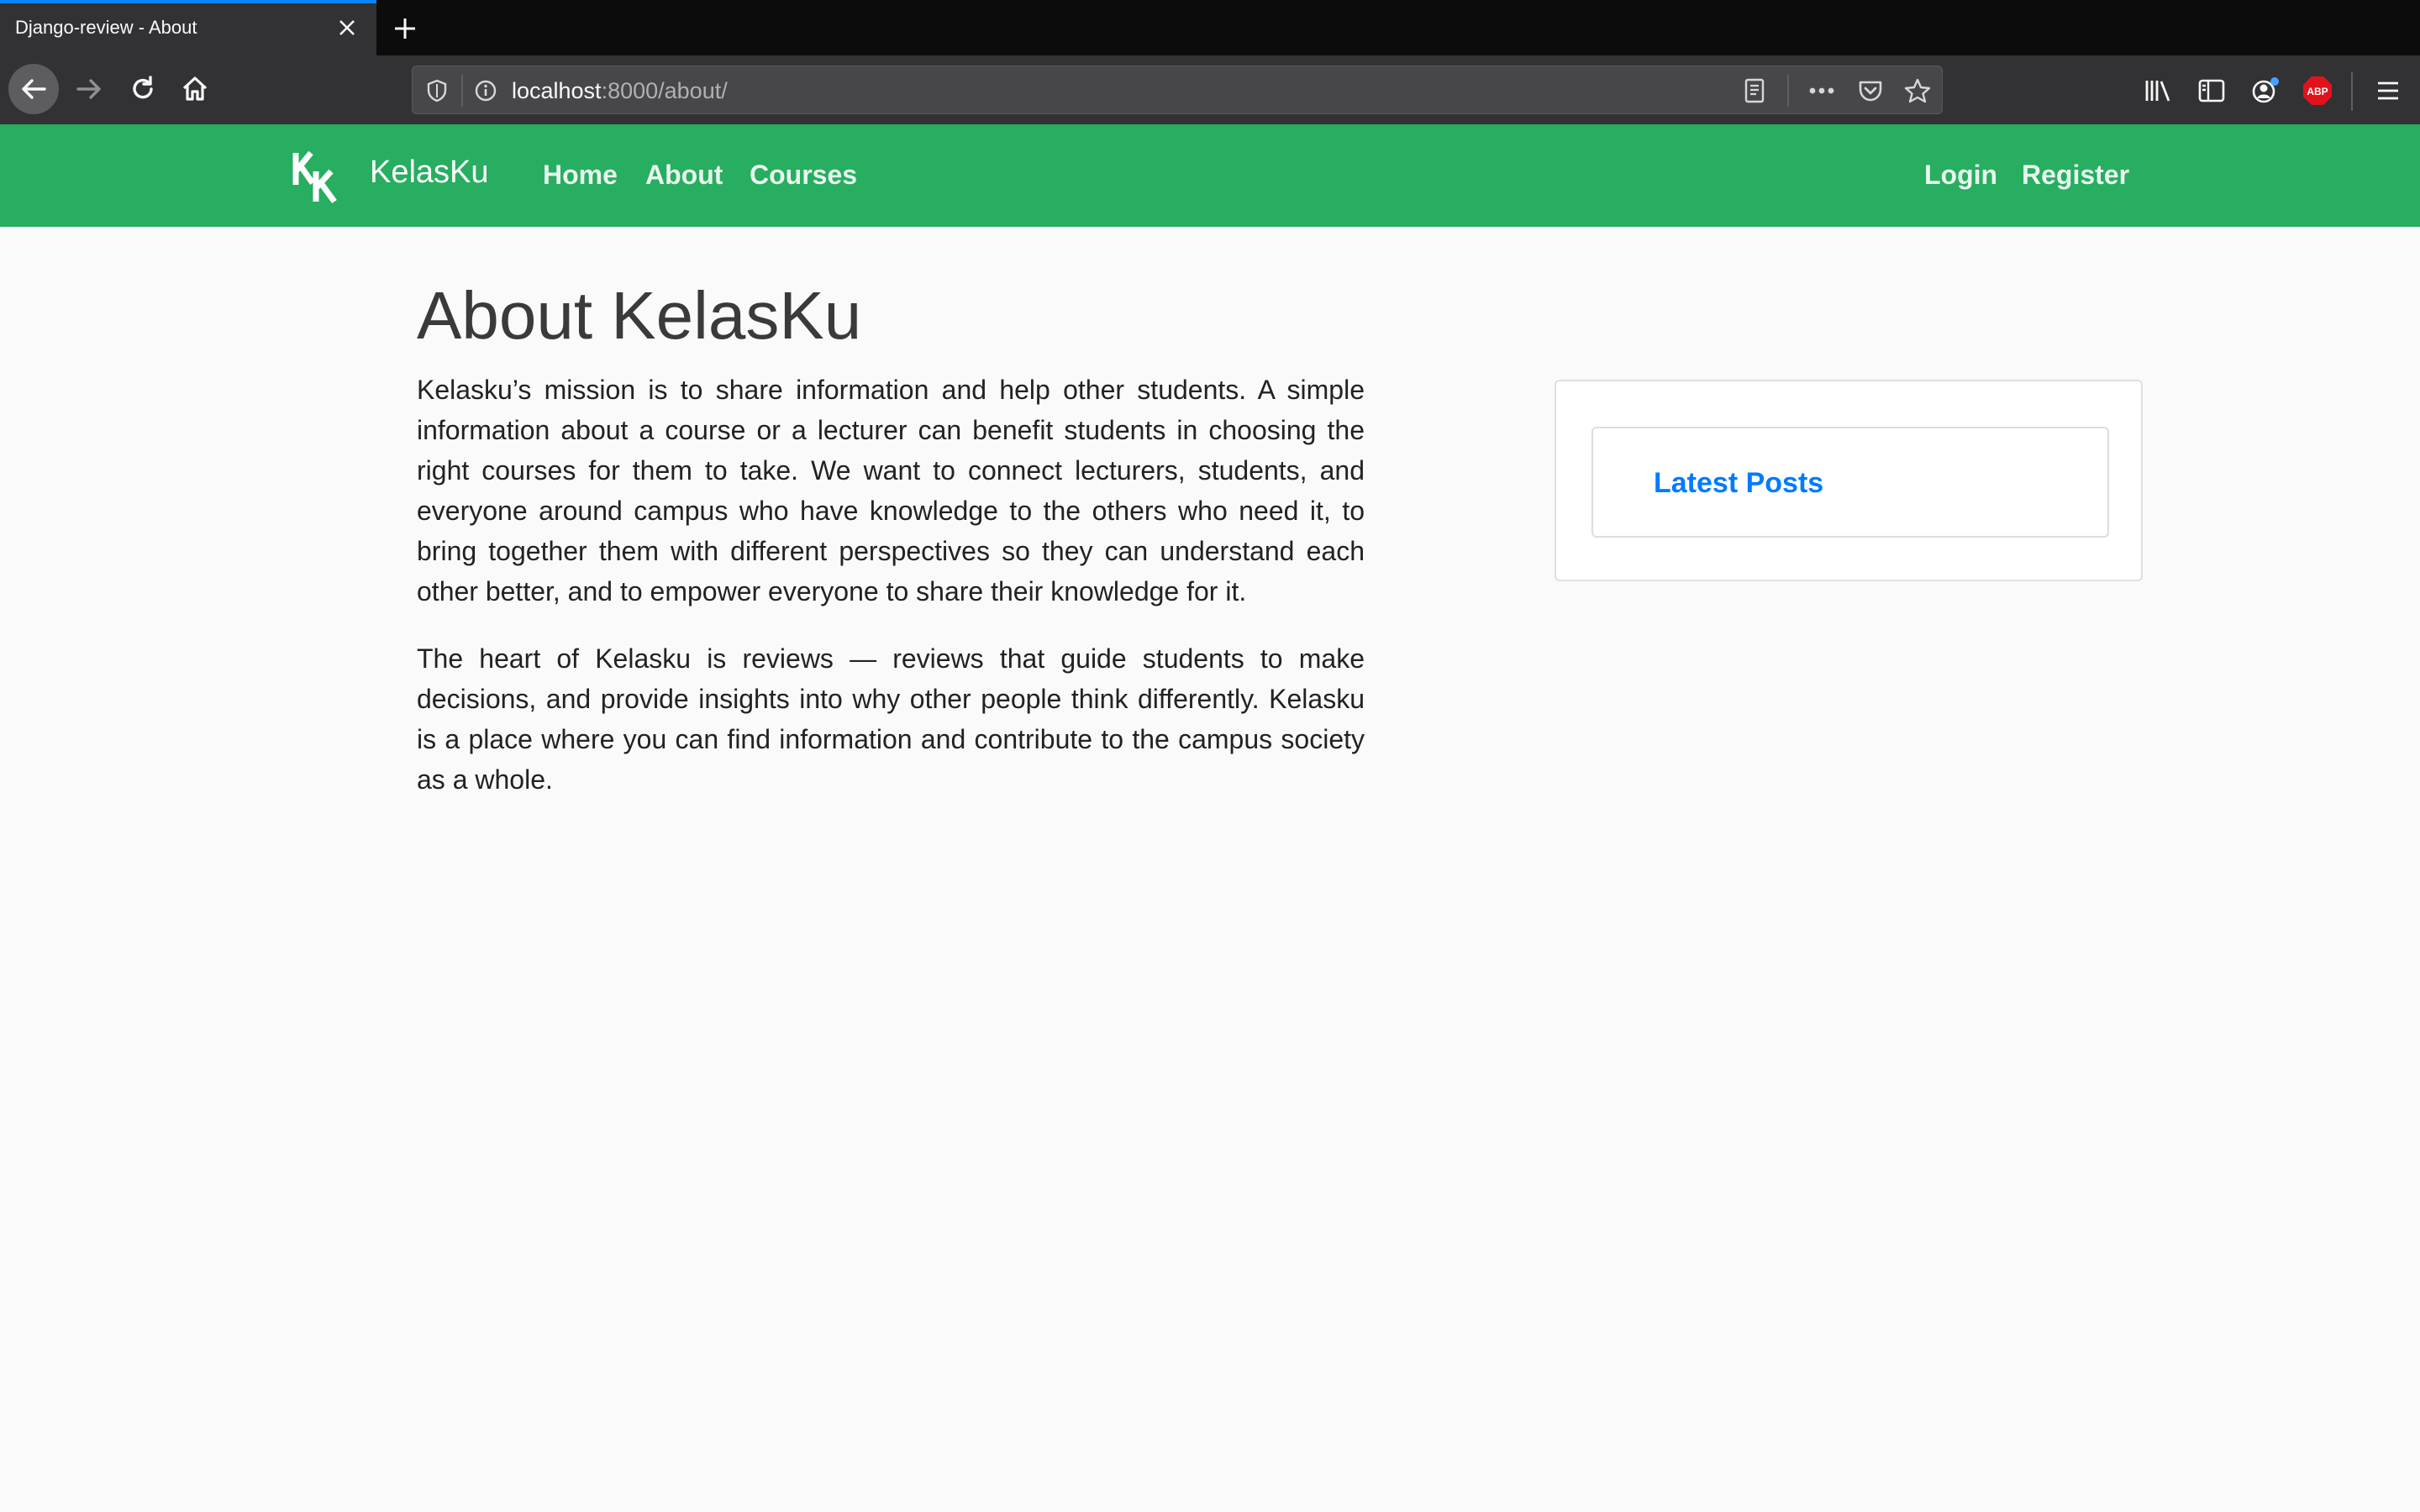 Image resolution: width=2420 pixels, height=1512 pixels. What do you see at coordinates (143, 89) in the screenshot?
I see `reload-icon` at bounding box center [143, 89].